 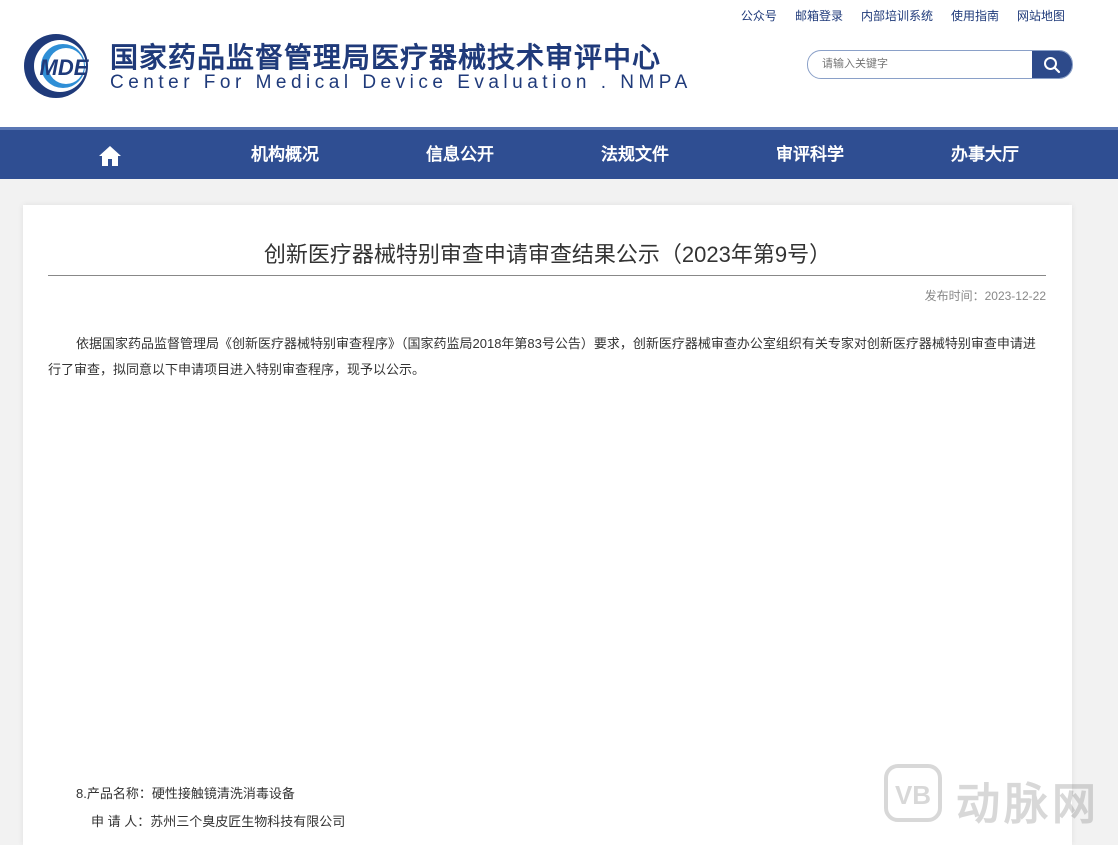 I want to click on svg-text: VB, so click(x=913, y=795).